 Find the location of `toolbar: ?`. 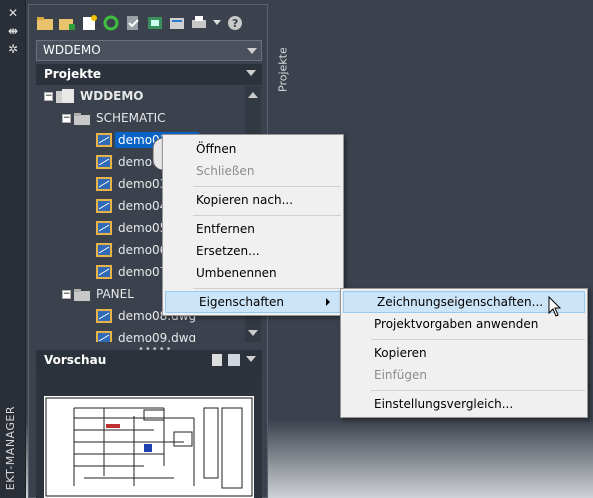

toolbar: ? is located at coordinates (140, 23).